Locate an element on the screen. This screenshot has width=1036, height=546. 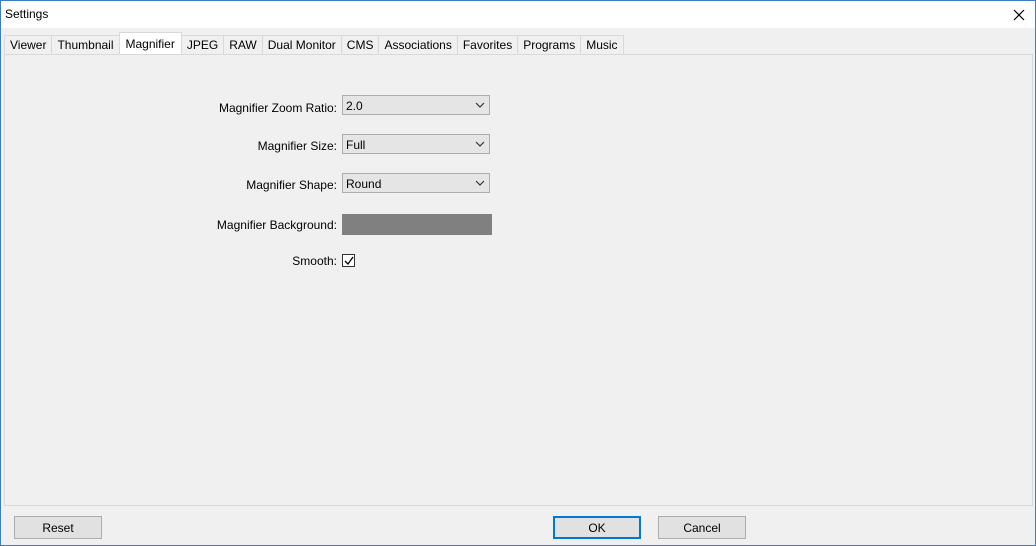
background-color-picker is located at coordinates (417, 224).